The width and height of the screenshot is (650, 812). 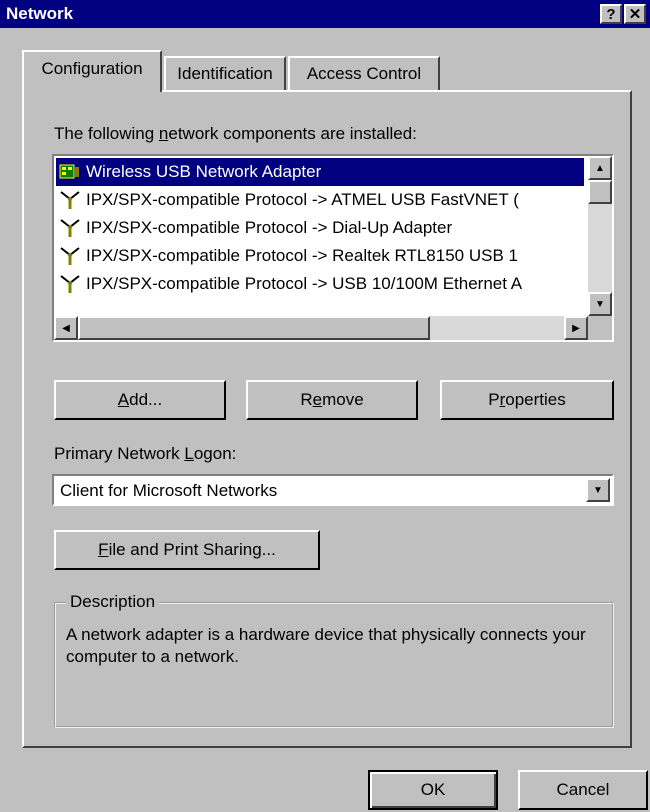 I want to click on ok-button-label: OK, so click(x=433, y=789).